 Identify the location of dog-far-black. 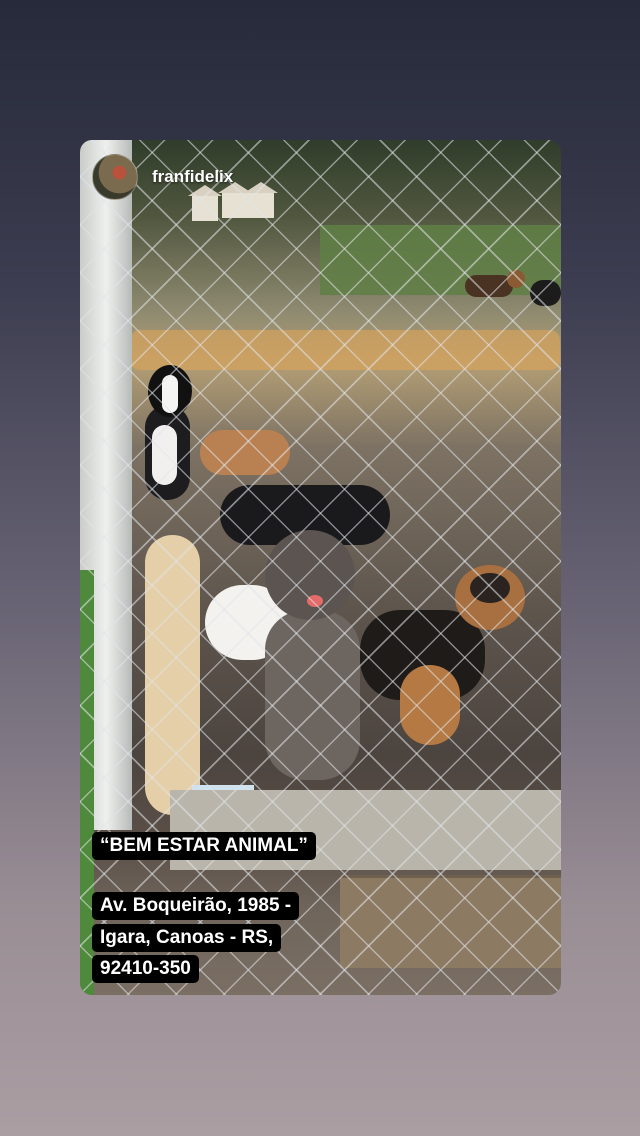
(545, 295).